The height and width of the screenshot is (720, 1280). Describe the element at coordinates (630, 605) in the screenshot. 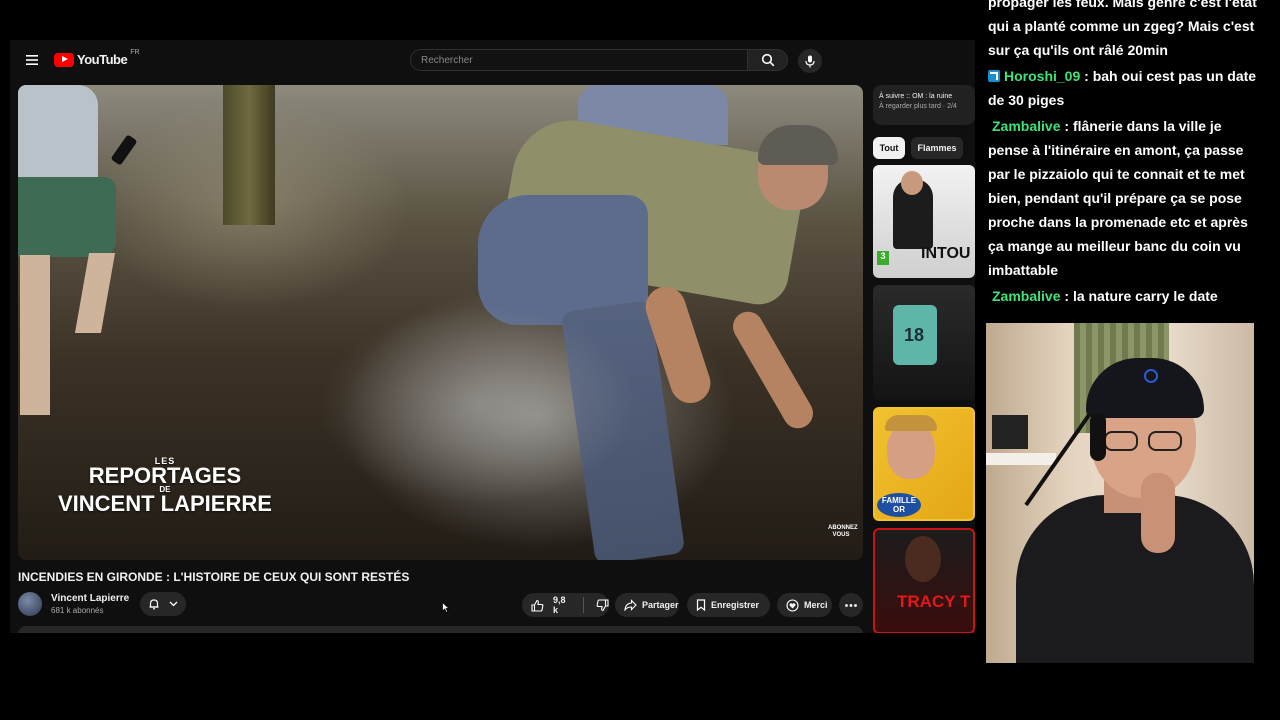

I see `share-icon` at that location.